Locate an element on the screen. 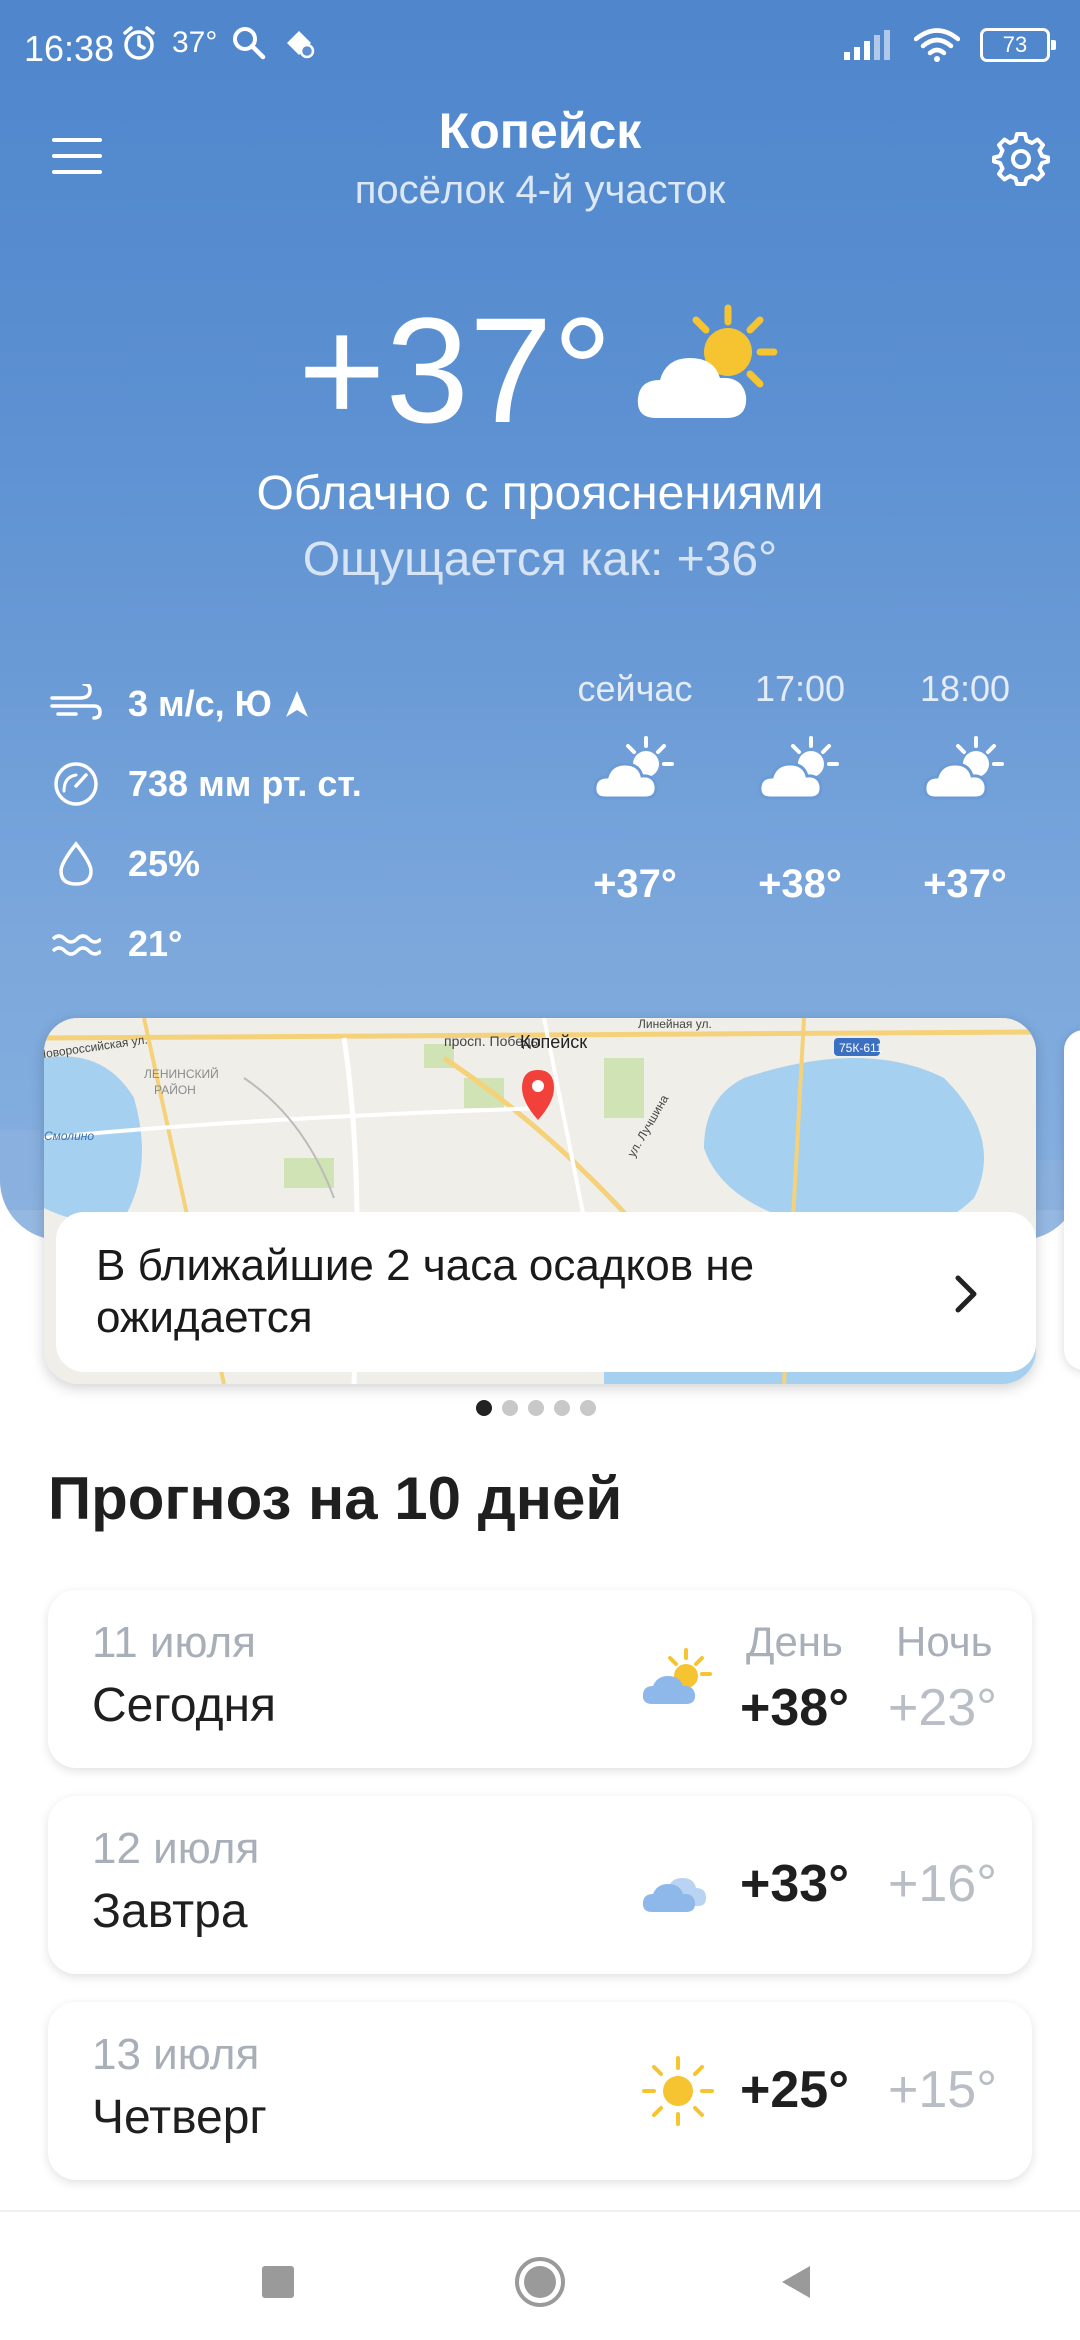  day-temp: +38° is located at coordinates (795, 1708).